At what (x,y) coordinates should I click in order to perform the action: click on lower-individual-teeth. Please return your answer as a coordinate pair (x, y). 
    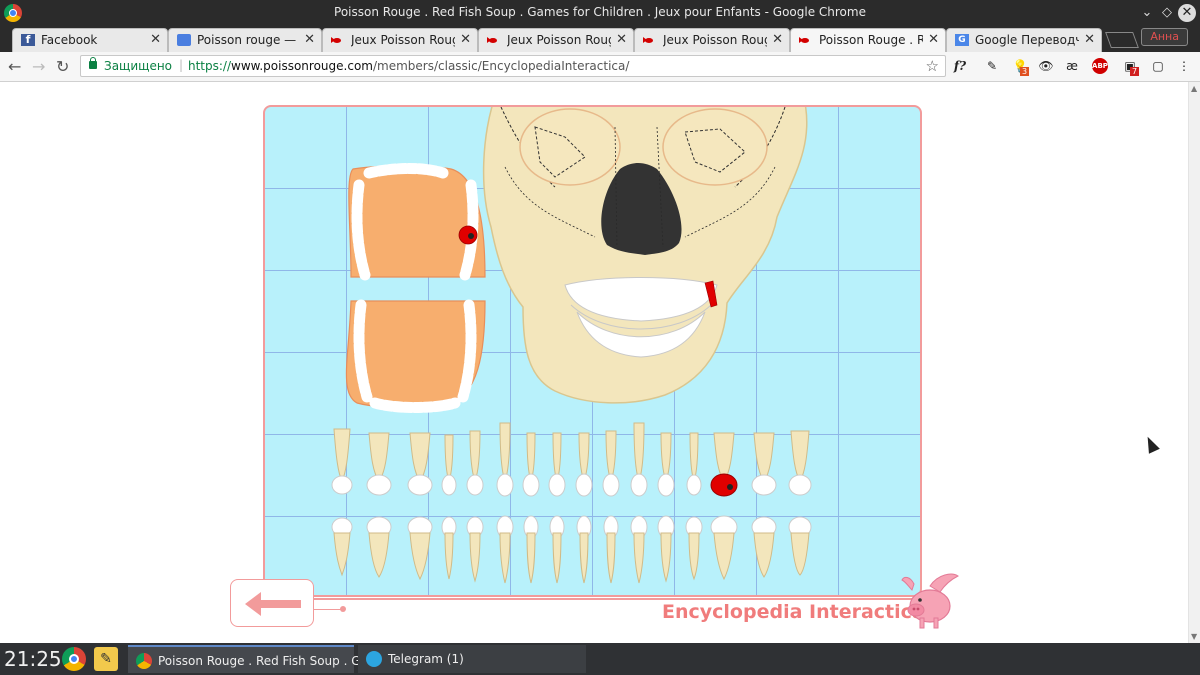
    Looking at the image, I should click on (571, 549).